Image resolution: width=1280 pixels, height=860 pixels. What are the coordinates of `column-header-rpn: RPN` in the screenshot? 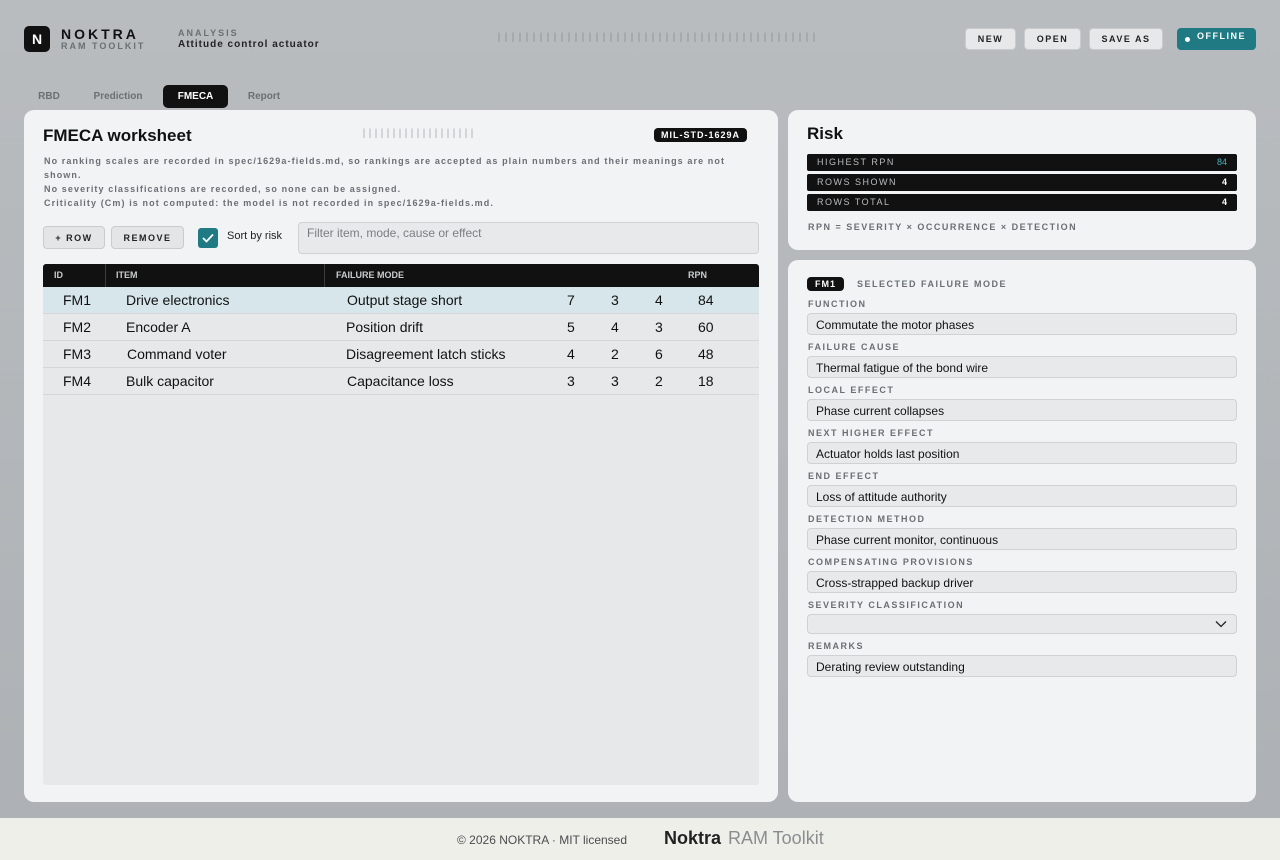 It's located at (697, 275).